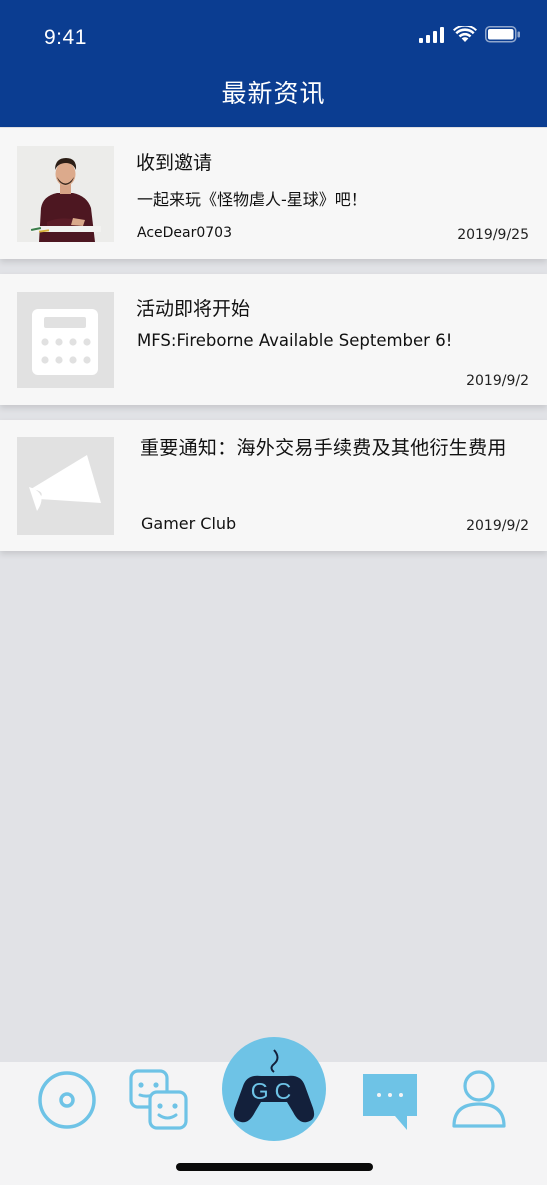 This screenshot has height=1185, width=547. Describe the element at coordinates (273, 485) in the screenshot. I see `news-card: 重要通知：海外交易手续费及其他衍生费用 Gamer Club 2019/9/2` at that location.